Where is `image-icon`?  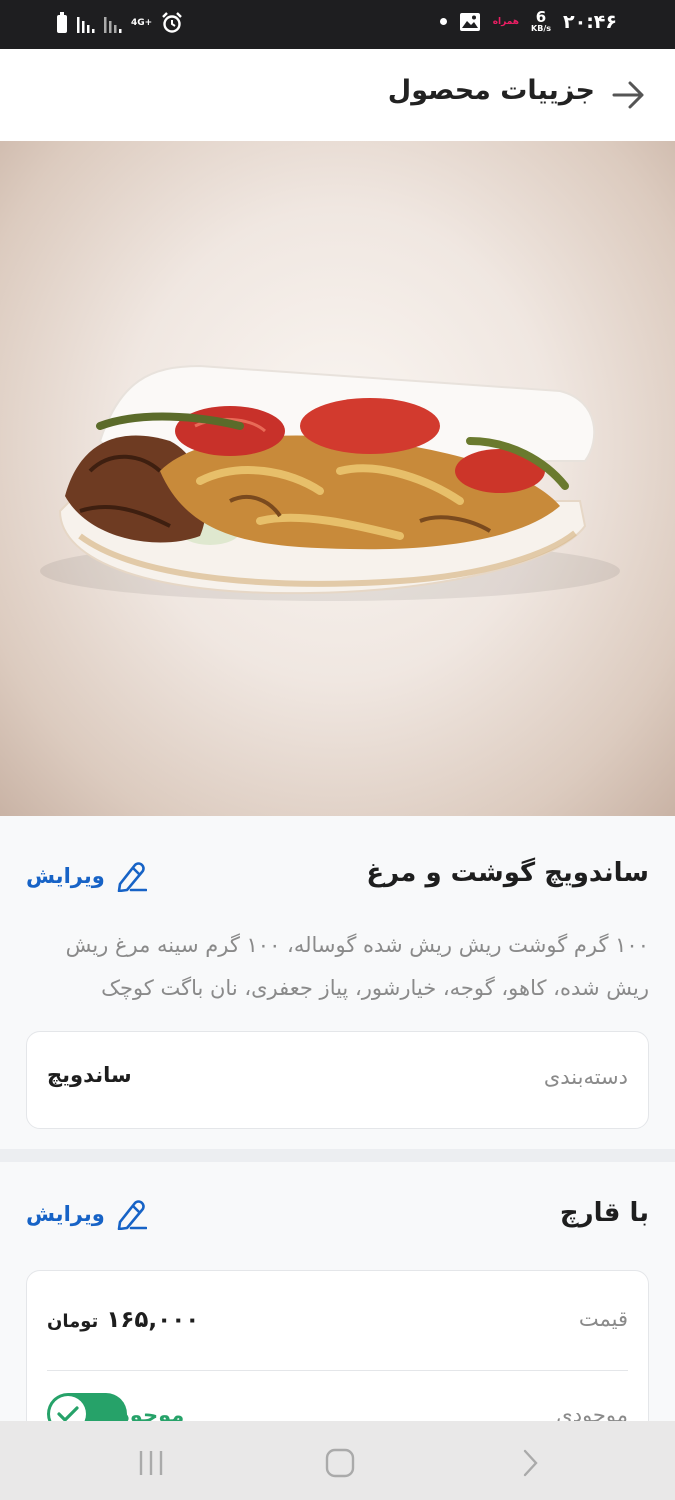
image-icon is located at coordinates (469, 21).